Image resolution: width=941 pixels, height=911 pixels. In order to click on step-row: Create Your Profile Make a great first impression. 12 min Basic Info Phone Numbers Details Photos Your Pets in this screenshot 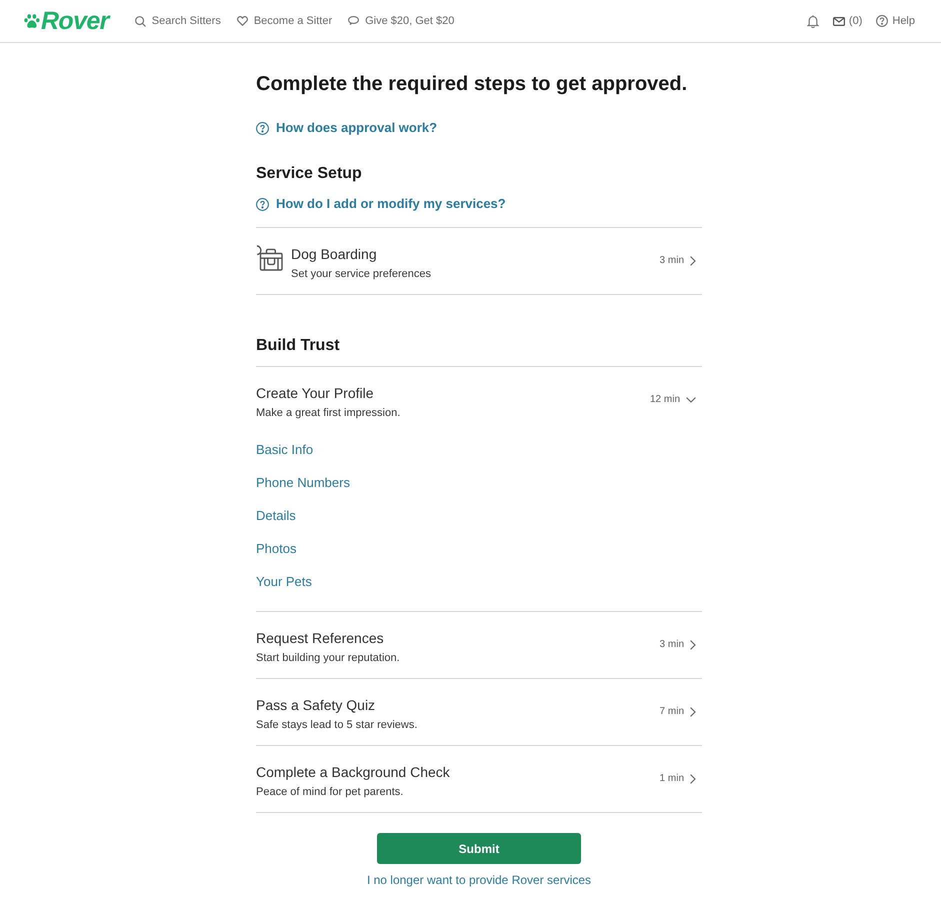, I will do `click(479, 489)`.